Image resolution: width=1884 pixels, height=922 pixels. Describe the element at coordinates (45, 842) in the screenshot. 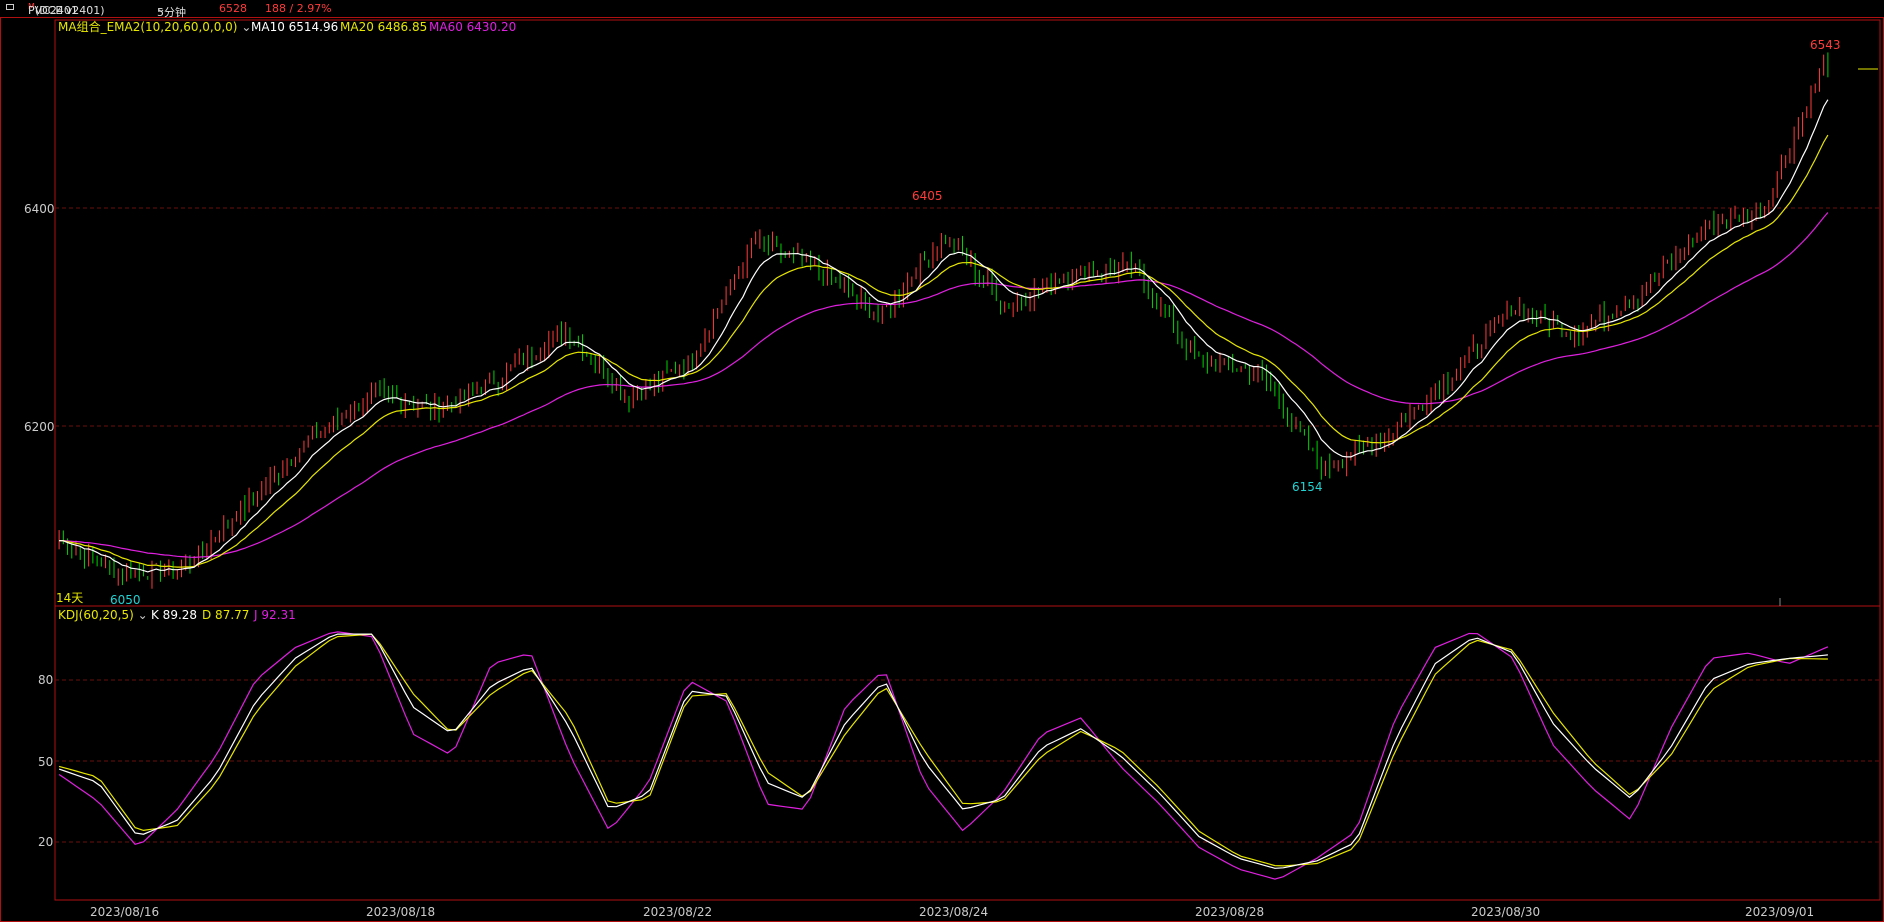

I see `kdj-y-tick-20: 20` at that location.